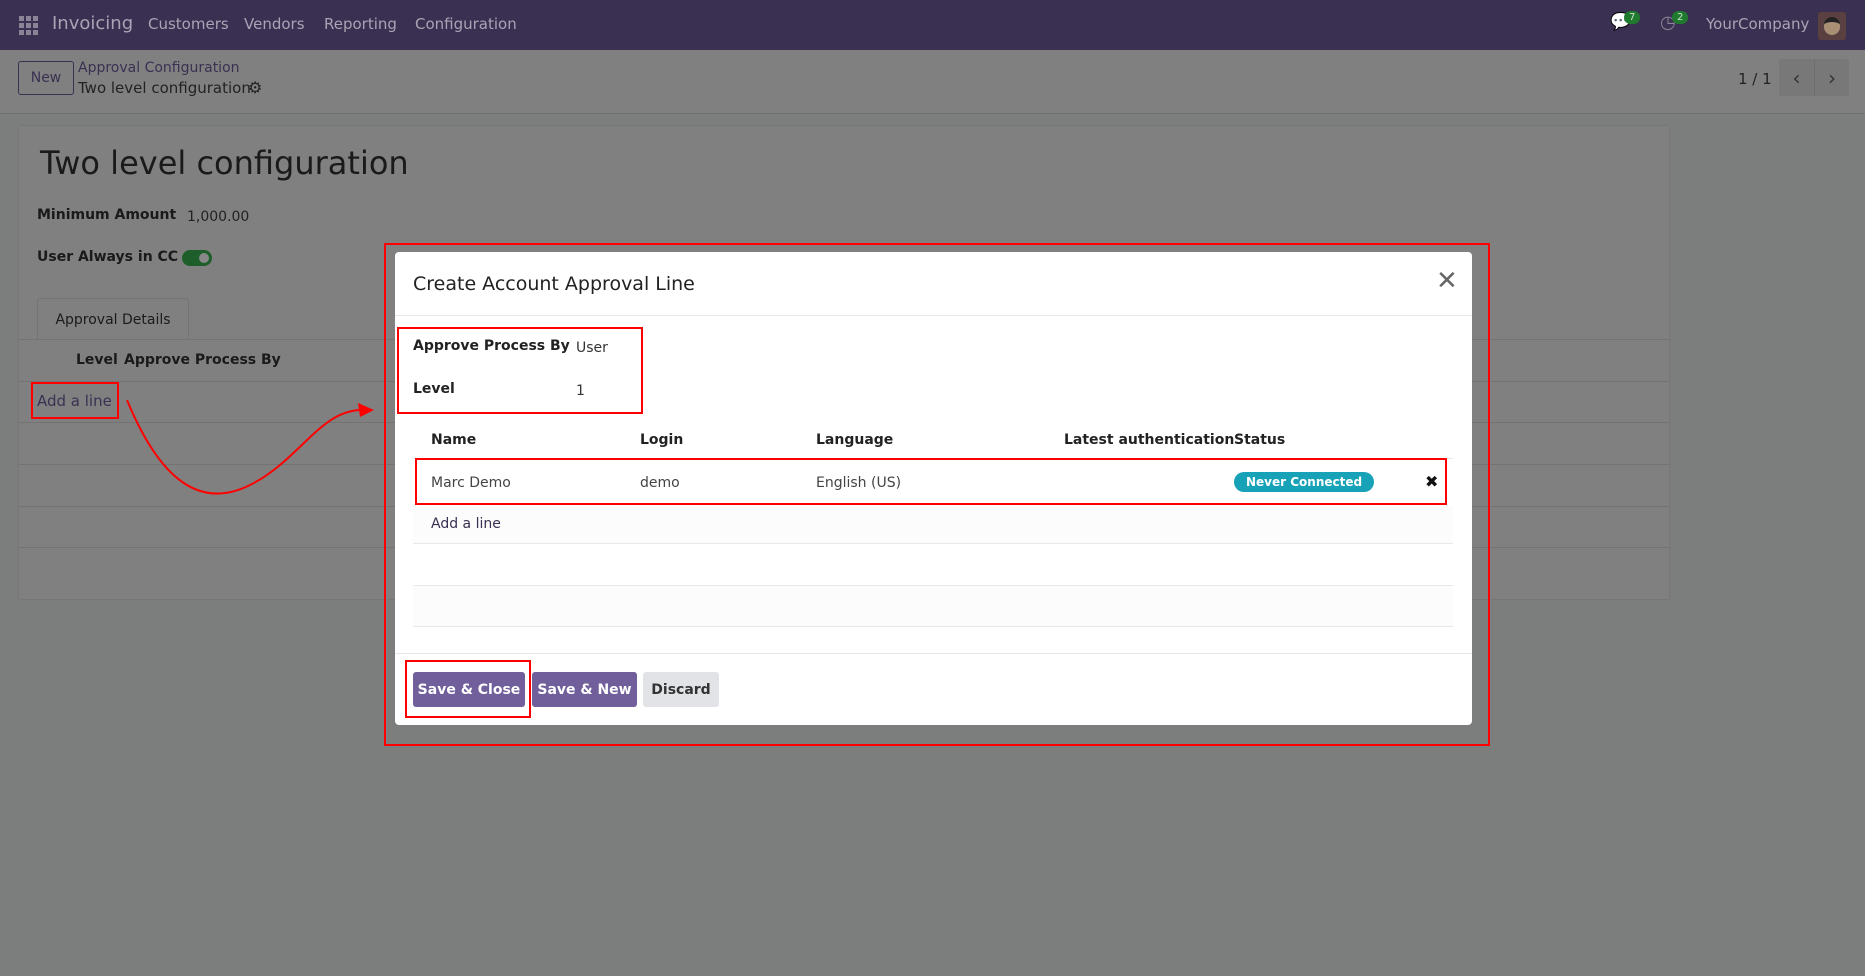 This screenshot has height=976, width=1865. I want to click on column-status: Status, so click(1259, 440).